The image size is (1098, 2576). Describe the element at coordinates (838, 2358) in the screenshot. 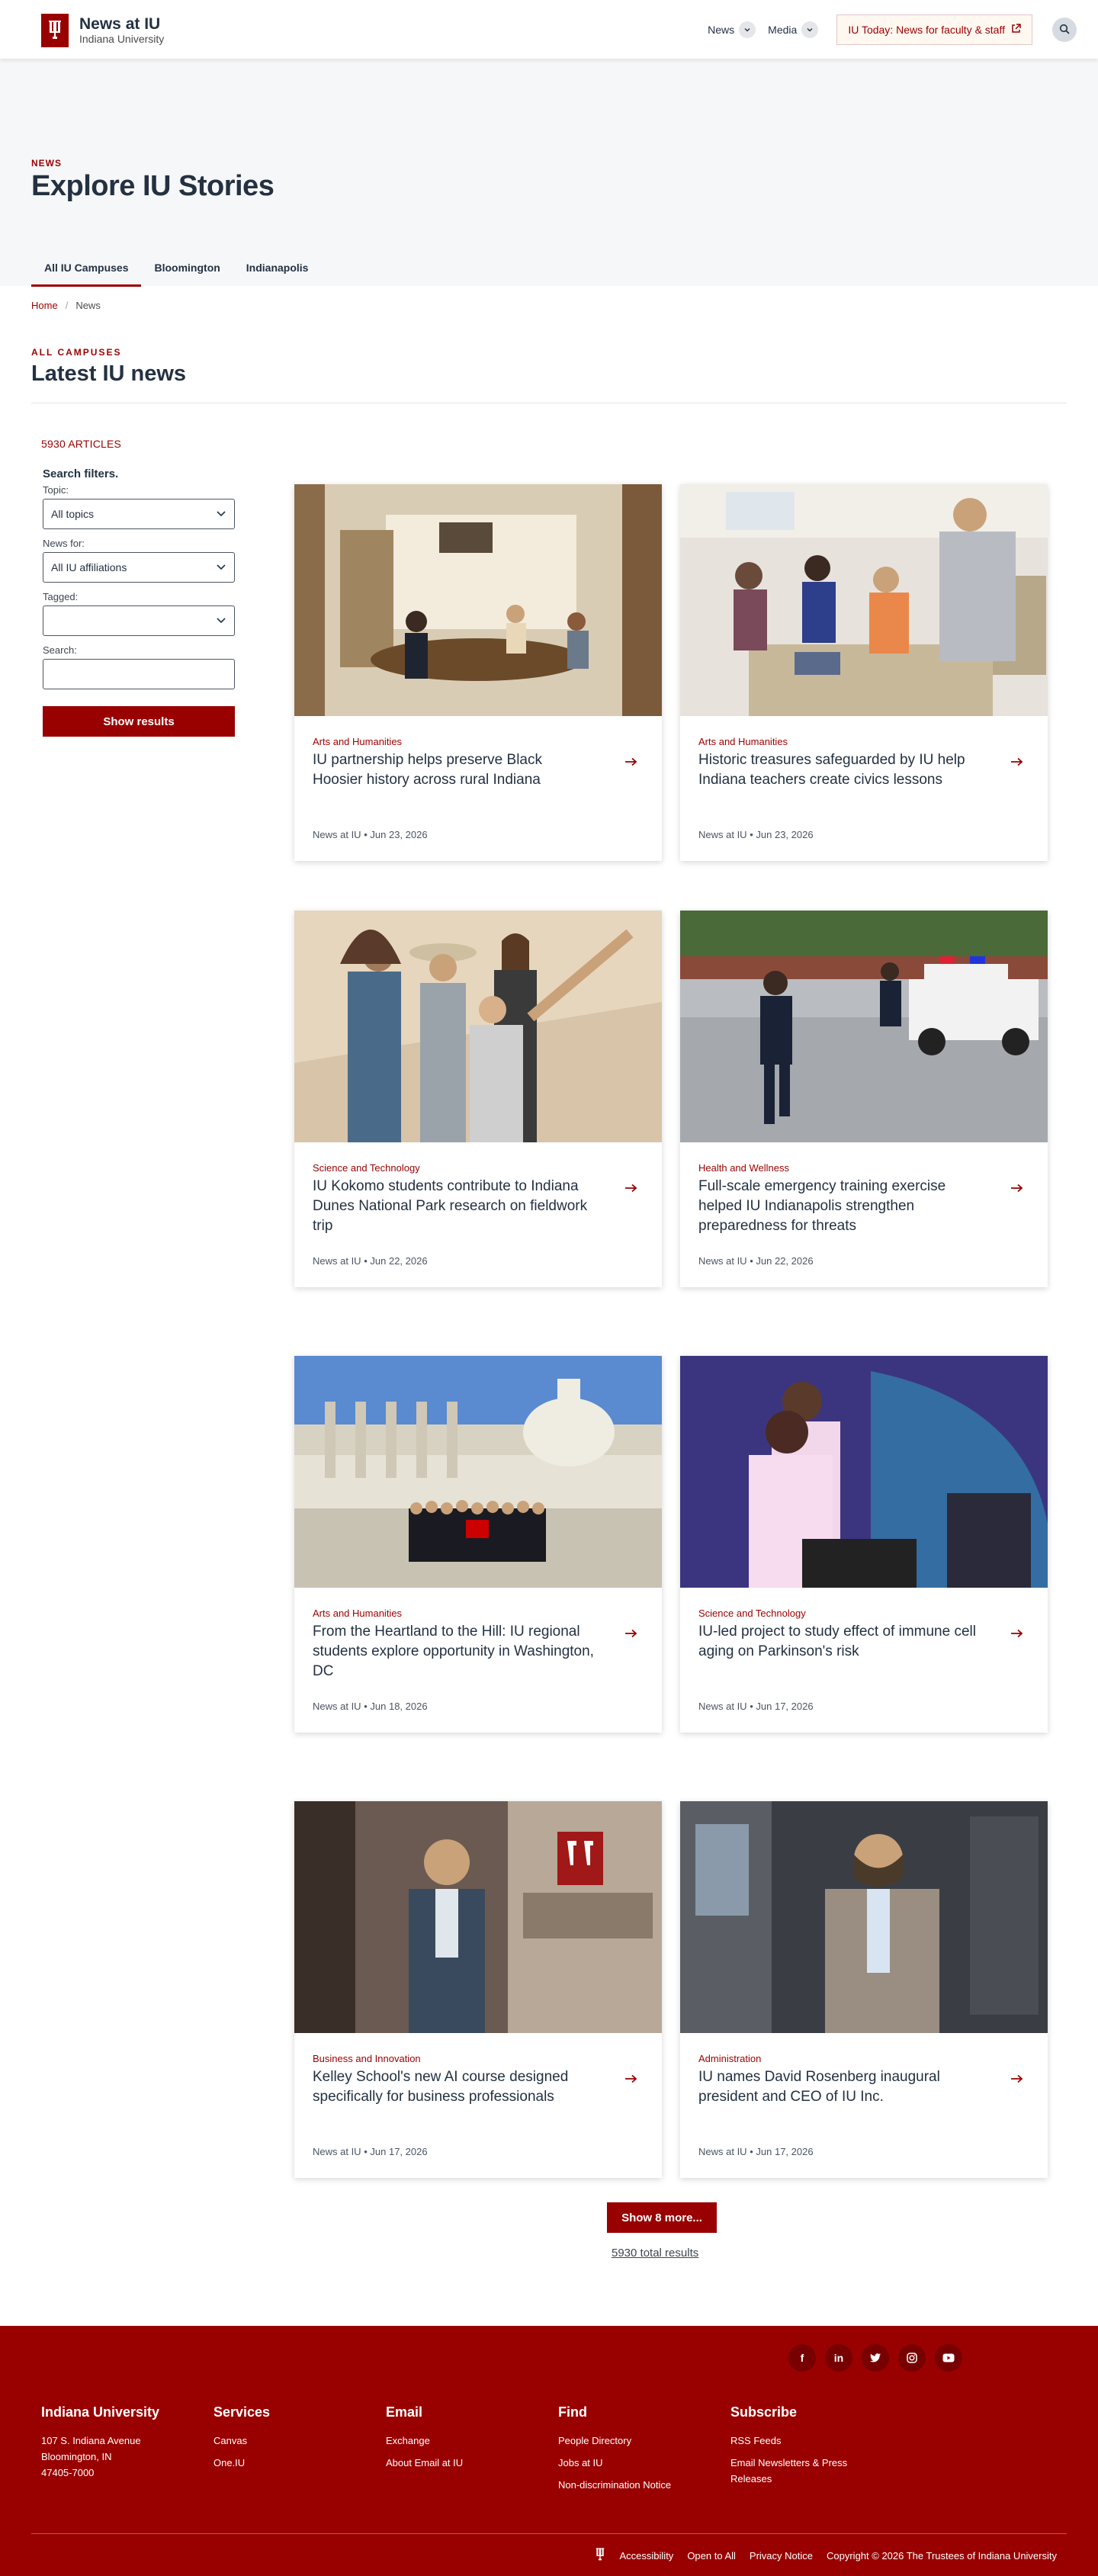

I see `linkedin-icon: in` at that location.